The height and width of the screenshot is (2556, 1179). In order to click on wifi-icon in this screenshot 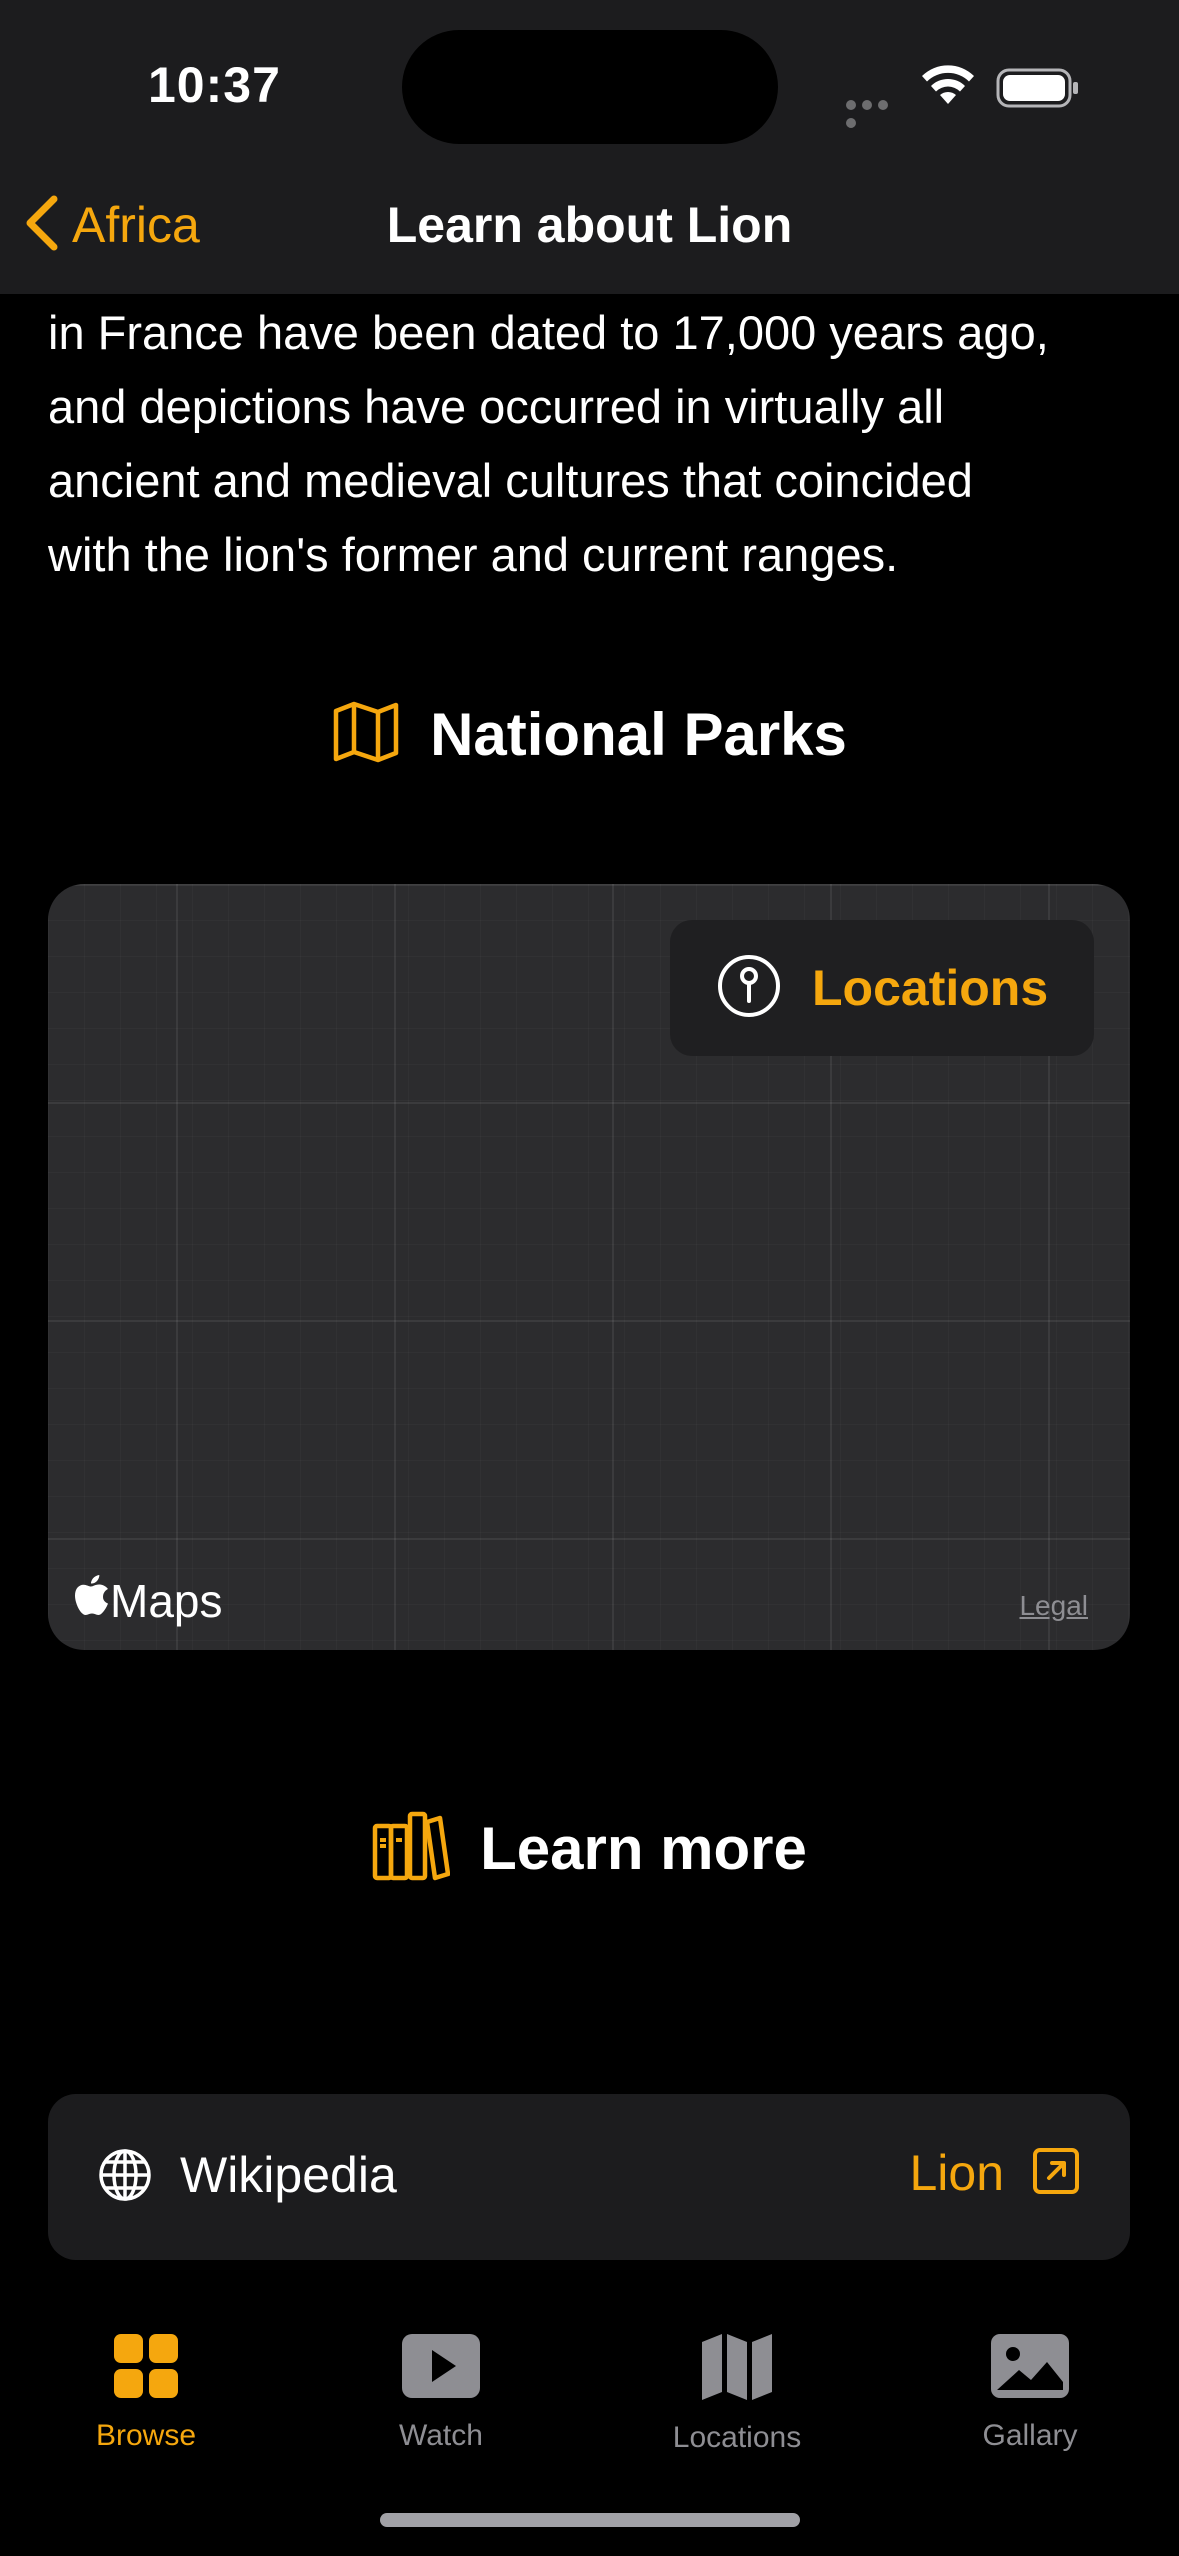, I will do `click(948, 86)`.